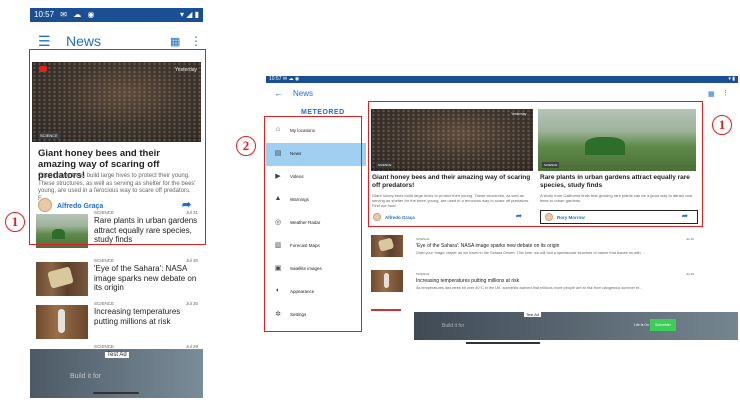  I want to click on home-icon: ⌂, so click(278, 129).